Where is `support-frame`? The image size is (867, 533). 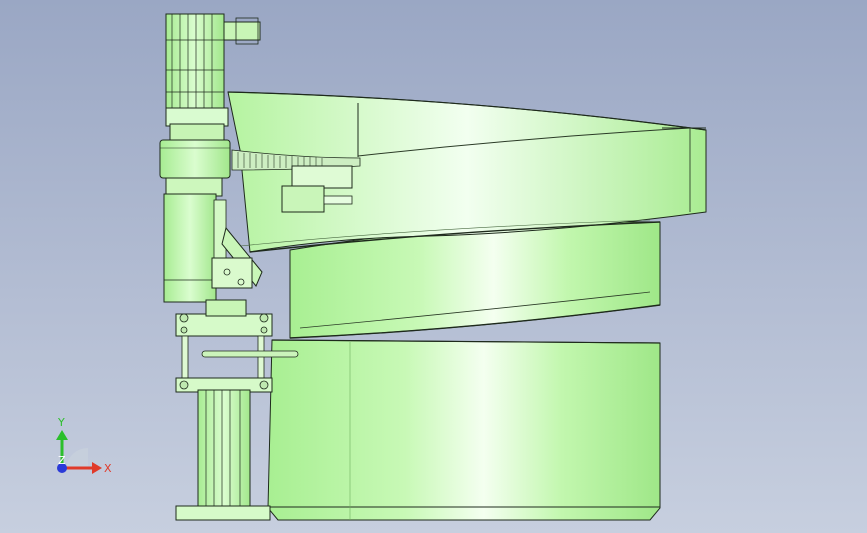
support-frame is located at coordinates (223, 455).